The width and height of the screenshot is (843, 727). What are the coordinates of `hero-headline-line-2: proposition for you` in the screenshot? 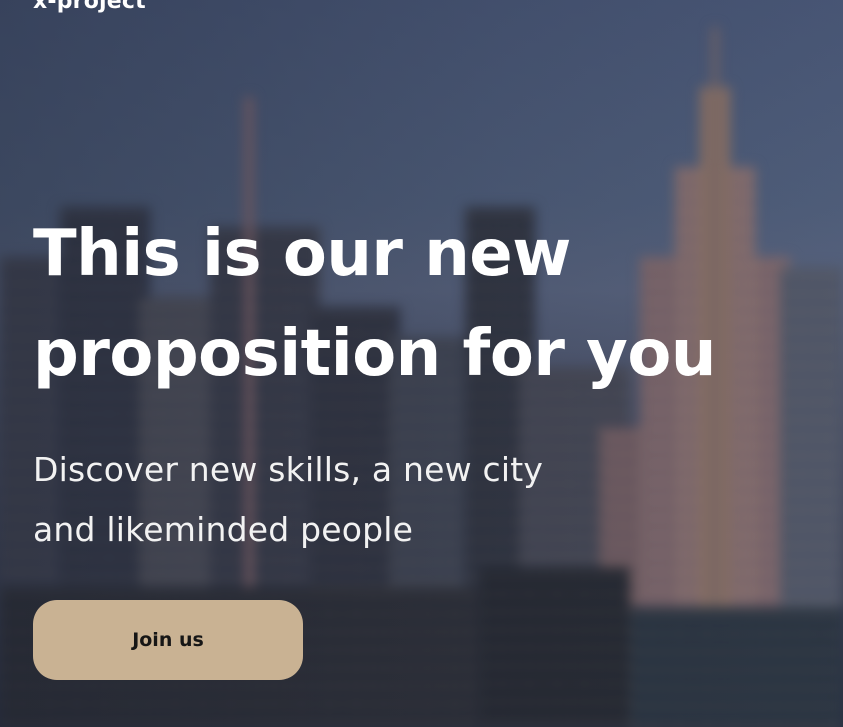 It's located at (374, 354).